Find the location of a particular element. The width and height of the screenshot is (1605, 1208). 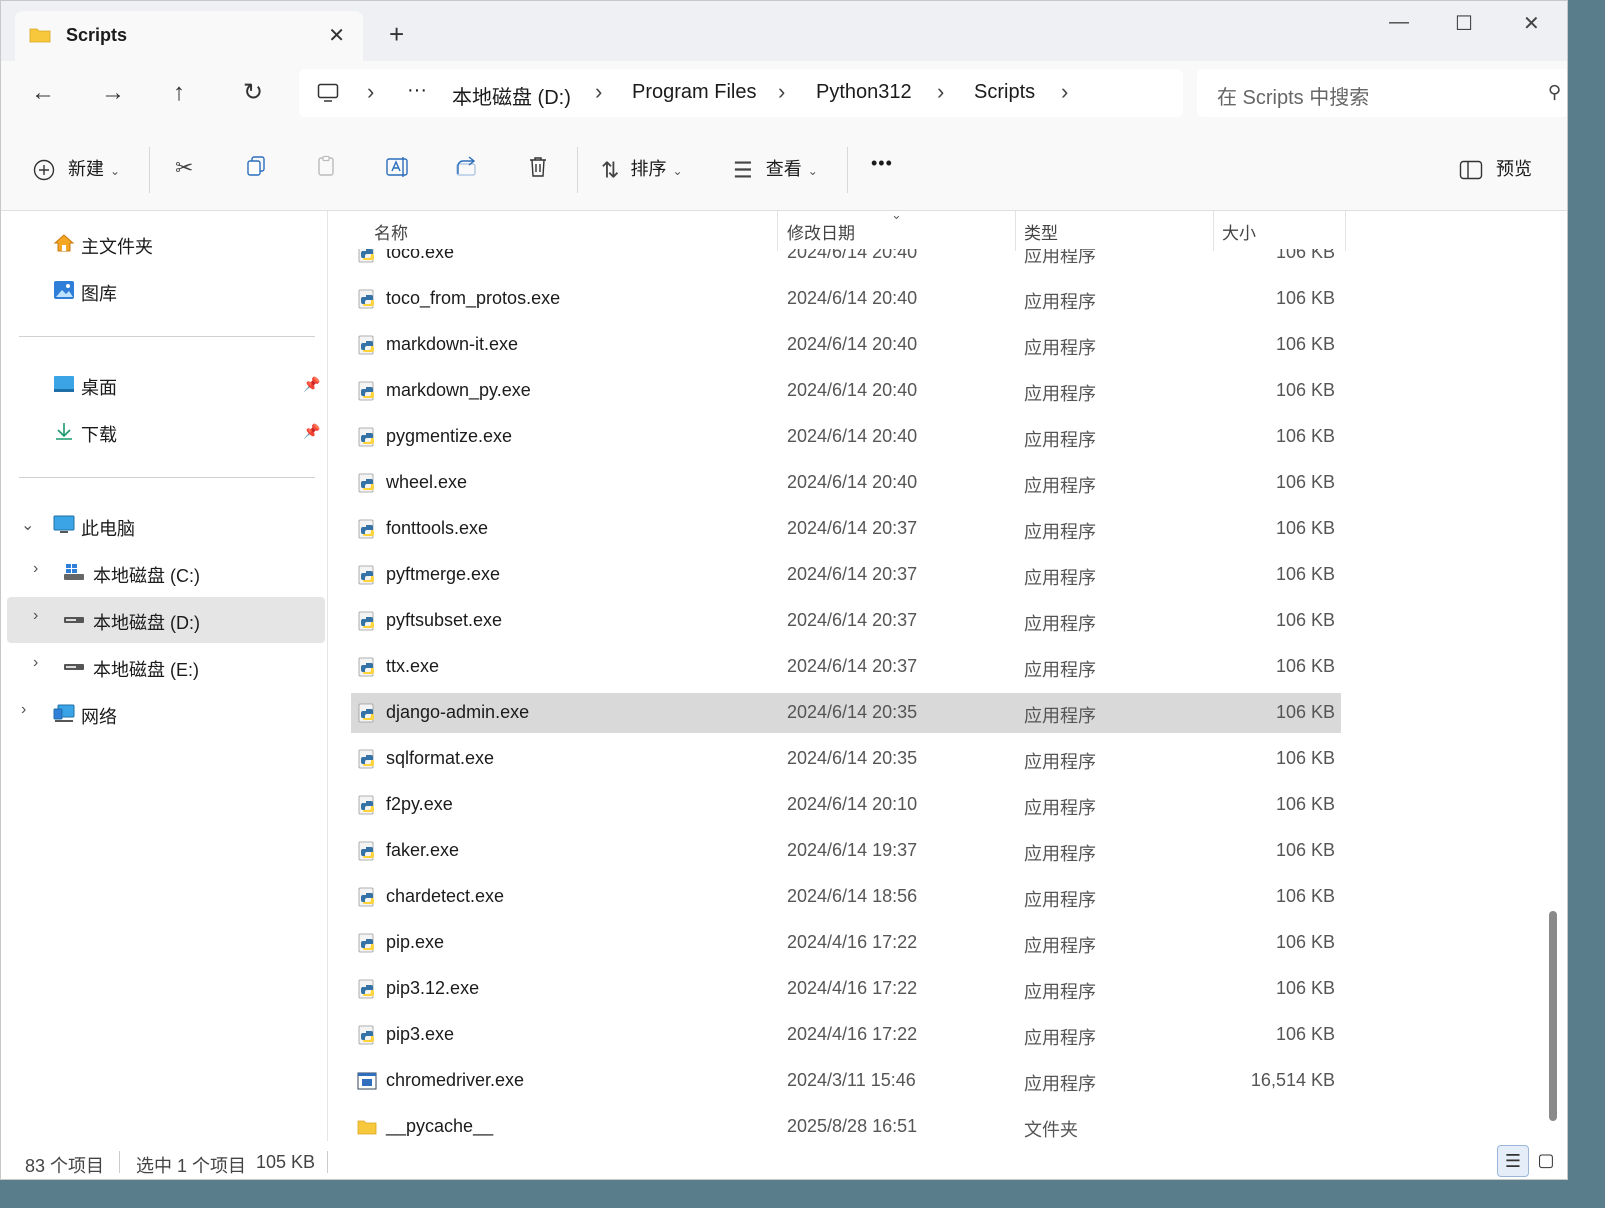

file-row: sqlformat.exe 2024/6/14 20:35 应用程序 106 KB is located at coordinates (846, 759).